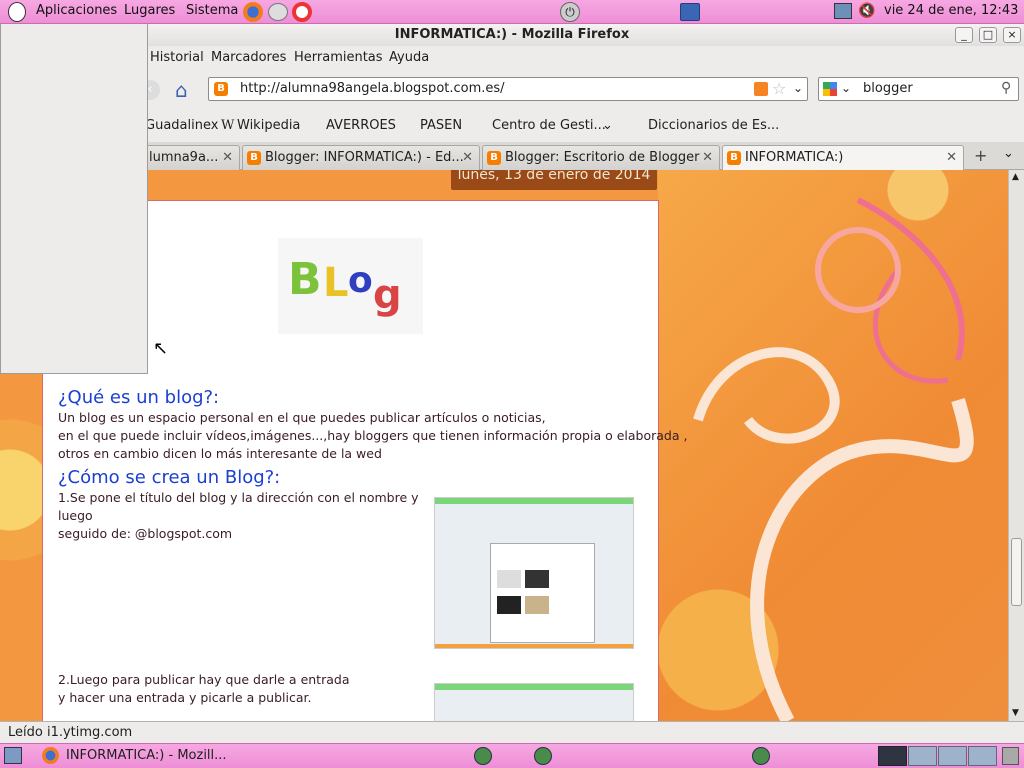 The width and height of the screenshot is (1024, 768). I want to click on places-menu: Lugares, so click(149, 10).